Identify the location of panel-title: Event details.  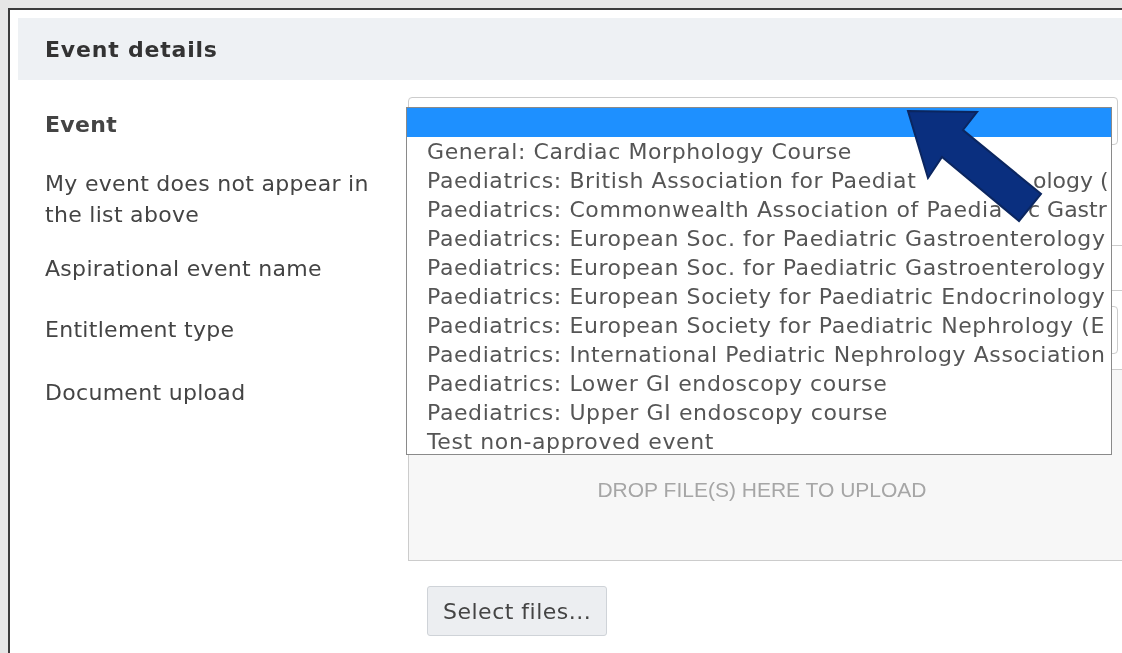
(131, 49).